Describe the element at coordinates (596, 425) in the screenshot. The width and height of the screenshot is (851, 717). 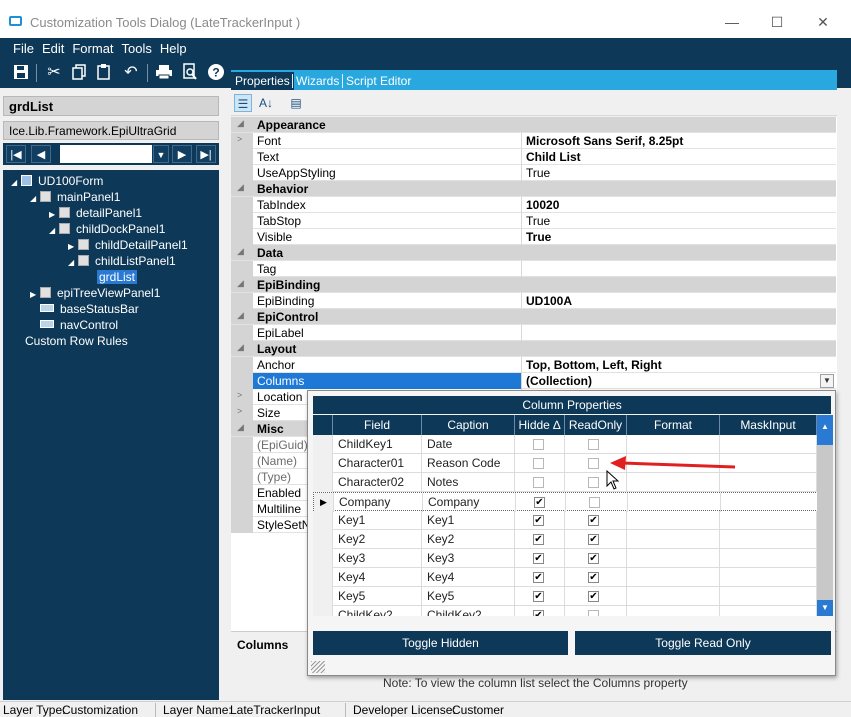
I see `column-header-readonly: ReadOnly` at that location.